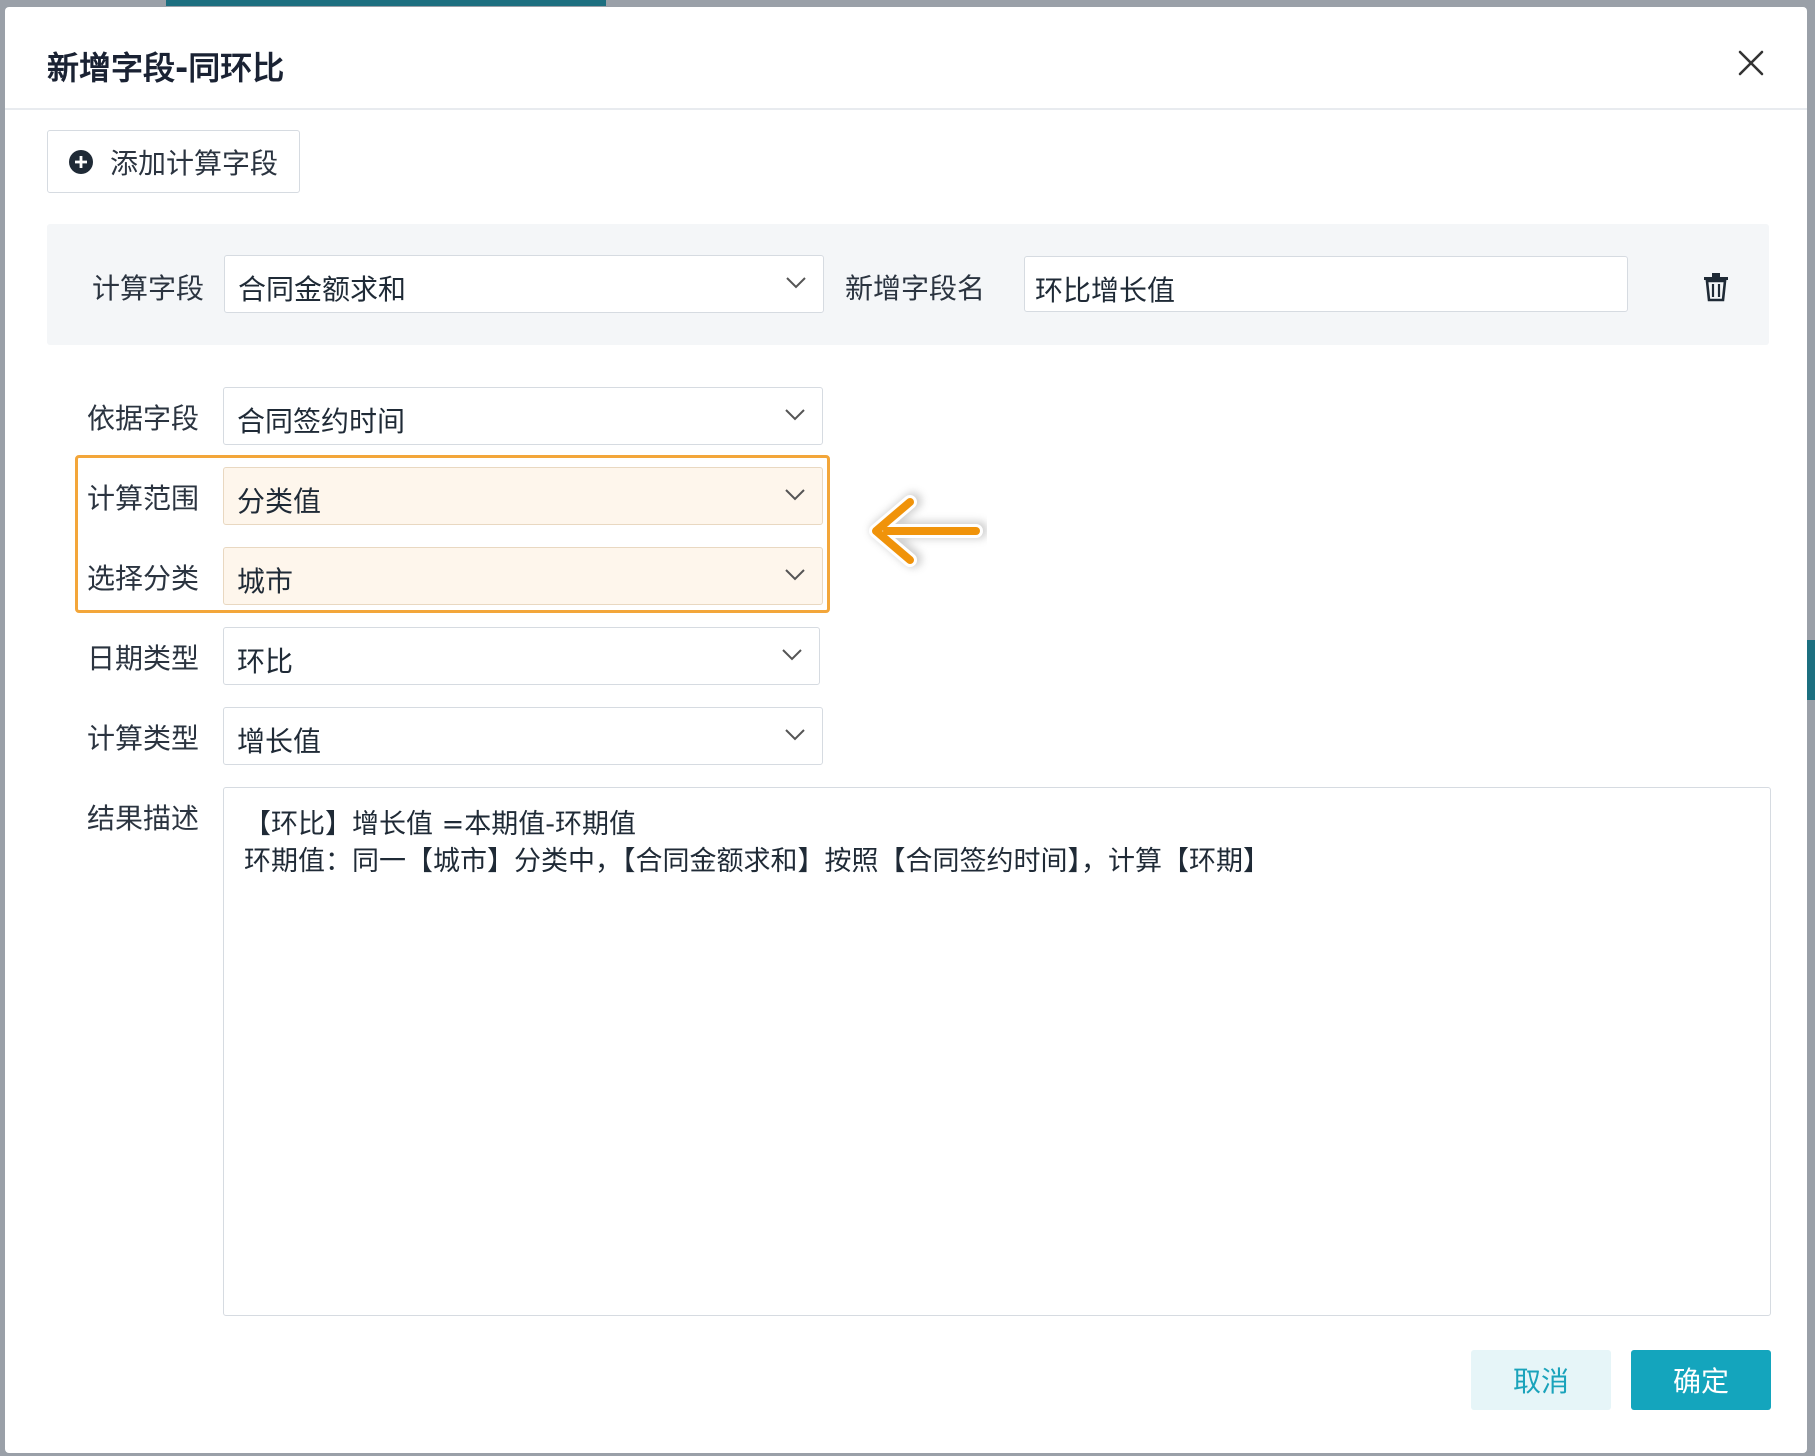 The width and height of the screenshot is (1815, 1456). Describe the element at coordinates (279, 741) in the screenshot. I see `calc-type-value: 增长值` at that location.